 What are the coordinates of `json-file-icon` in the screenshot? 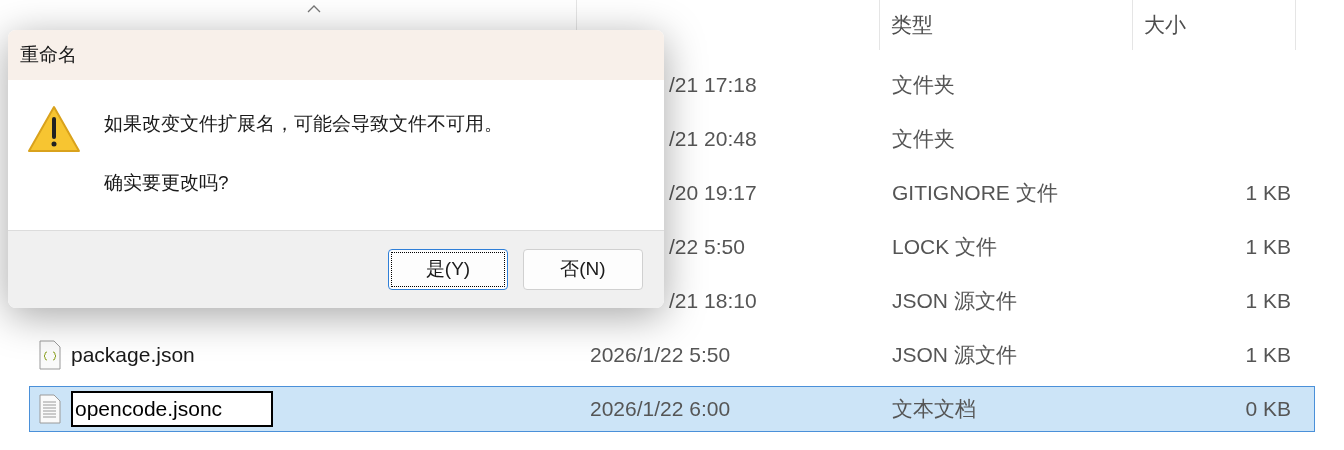 It's located at (50, 355).